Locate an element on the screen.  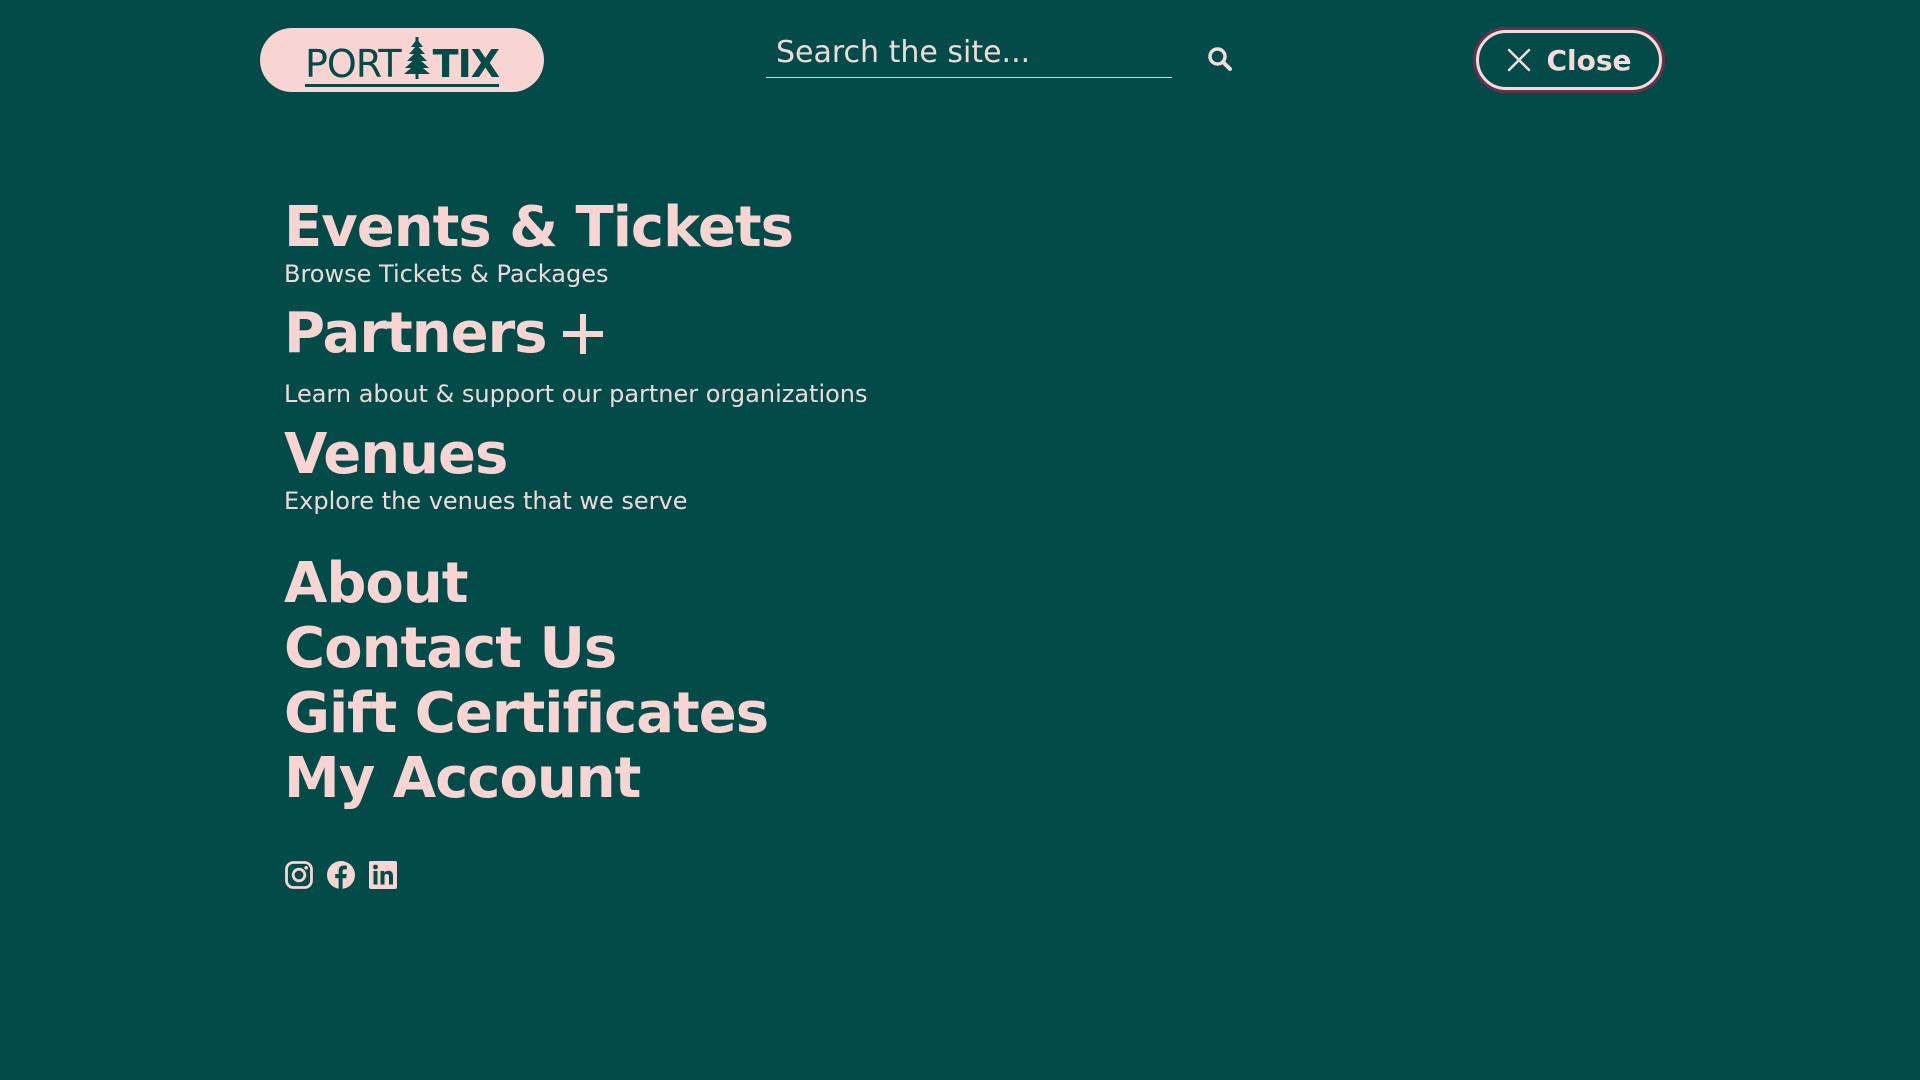
close-button-label: Close is located at coordinates (1589, 60).